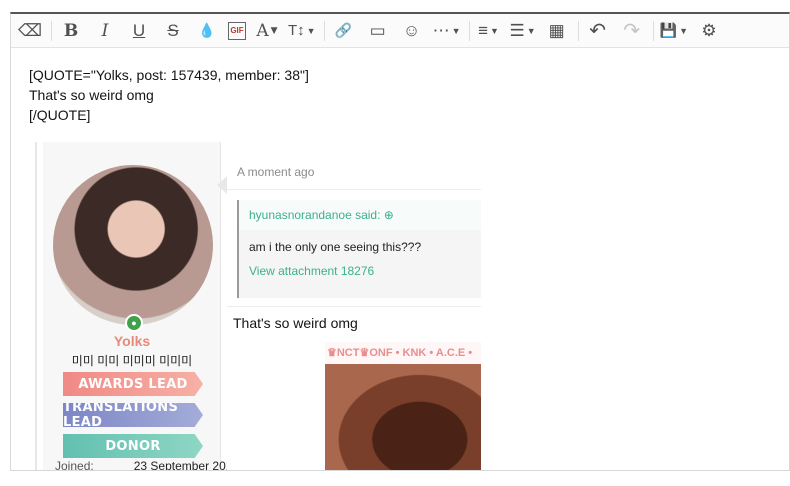  What do you see at coordinates (354, 321) in the screenshot?
I see `reply-text: That's so weird omg` at bounding box center [354, 321].